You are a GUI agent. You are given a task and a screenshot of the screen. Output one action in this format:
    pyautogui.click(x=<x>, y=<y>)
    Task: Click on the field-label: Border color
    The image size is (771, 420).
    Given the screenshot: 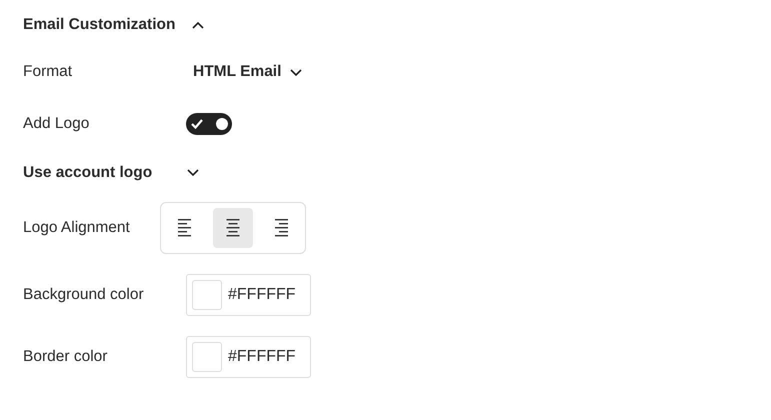 What is the action you would take?
    pyautogui.click(x=65, y=357)
    